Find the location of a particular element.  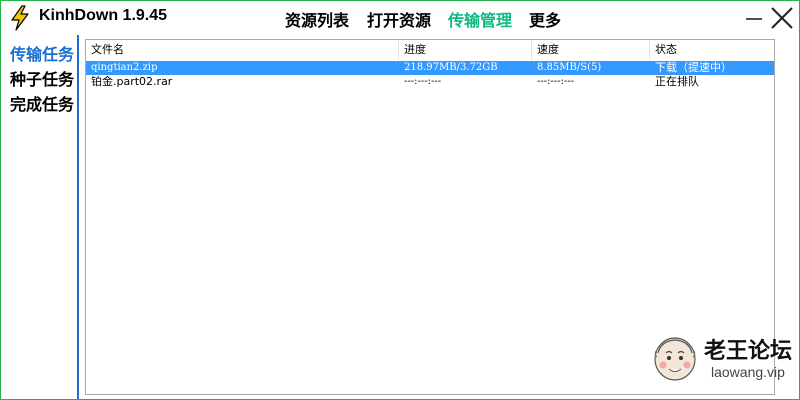

sidebar-item-completed-tasks: 完成任务 is located at coordinates (42, 103).